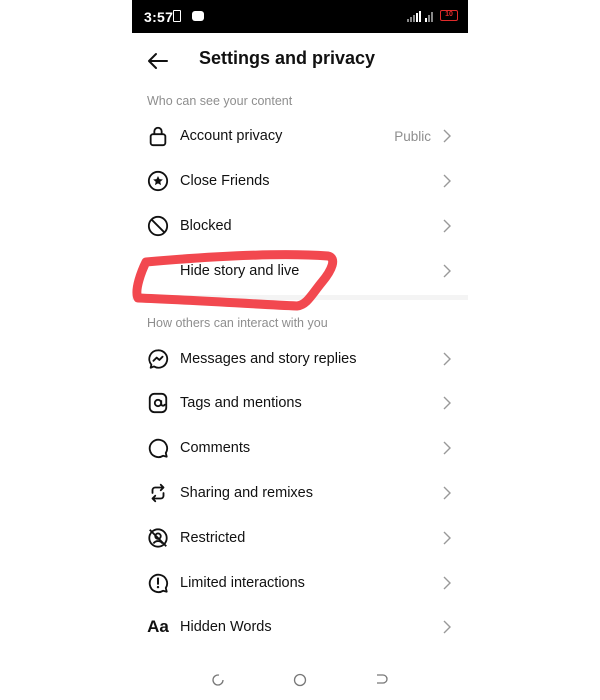 The width and height of the screenshot is (600, 700). Describe the element at coordinates (177, 16) in the screenshot. I see `sim-icon` at that location.